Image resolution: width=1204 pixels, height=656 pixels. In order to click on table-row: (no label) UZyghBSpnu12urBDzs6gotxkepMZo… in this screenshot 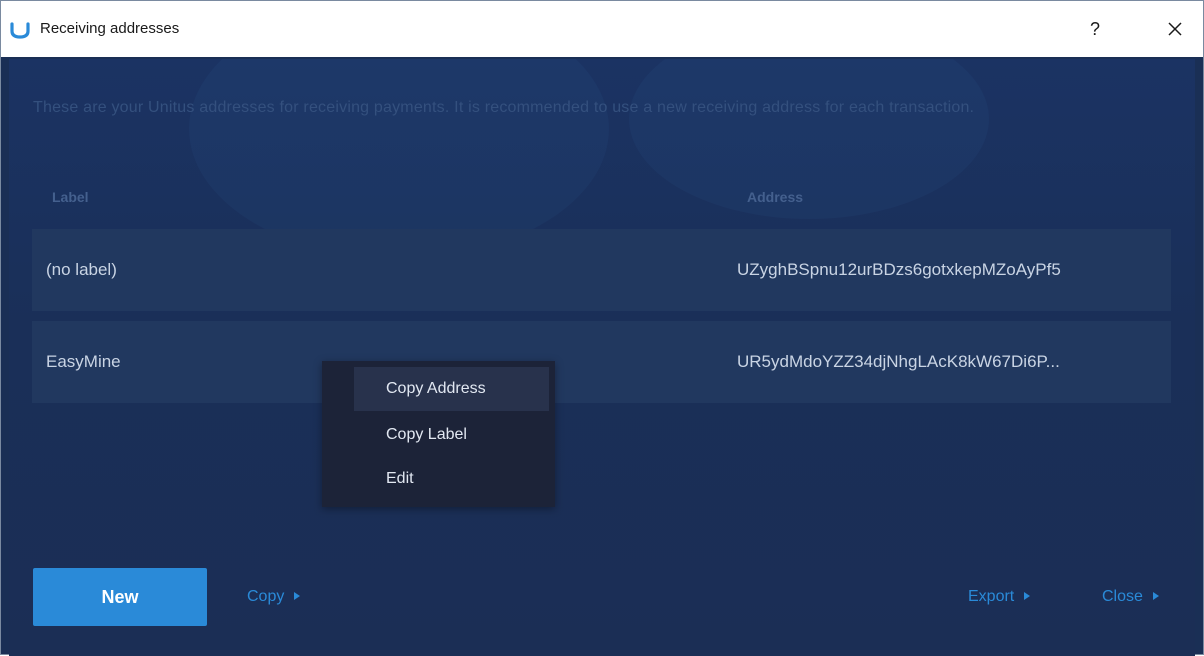, I will do `click(601, 270)`.